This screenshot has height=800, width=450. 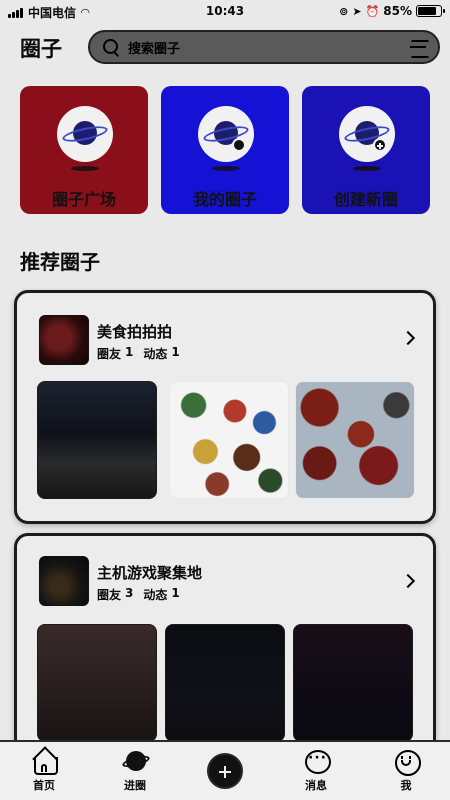 I want to click on circle-name: 主机游戏聚集地, so click(x=150, y=573).